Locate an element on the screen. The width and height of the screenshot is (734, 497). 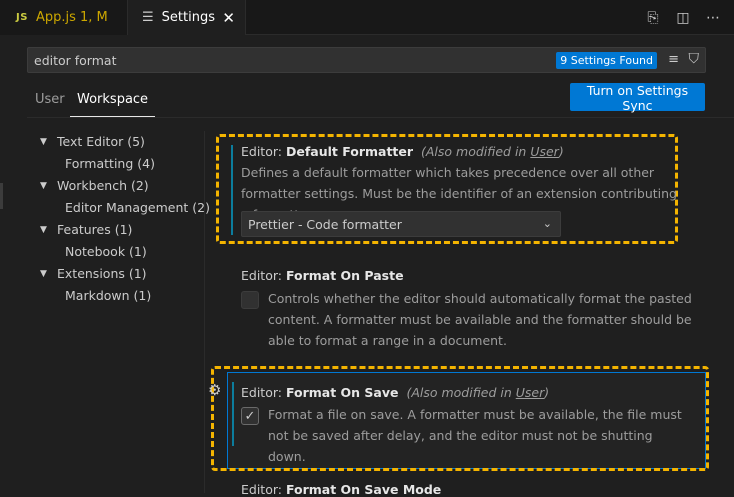
editor-actions: ⎘ ◫ ⋯ is located at coordinates (689, 17).